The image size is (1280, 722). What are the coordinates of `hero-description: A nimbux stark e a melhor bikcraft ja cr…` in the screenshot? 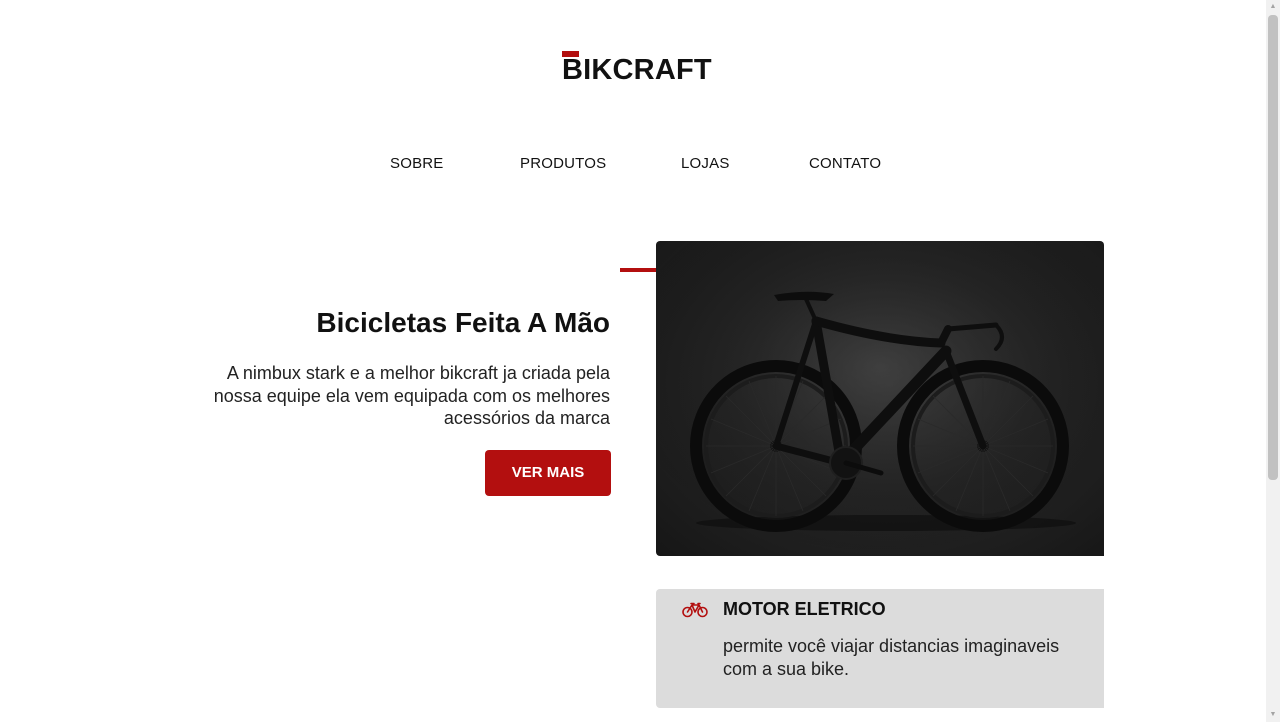 It's located at (411, 395).